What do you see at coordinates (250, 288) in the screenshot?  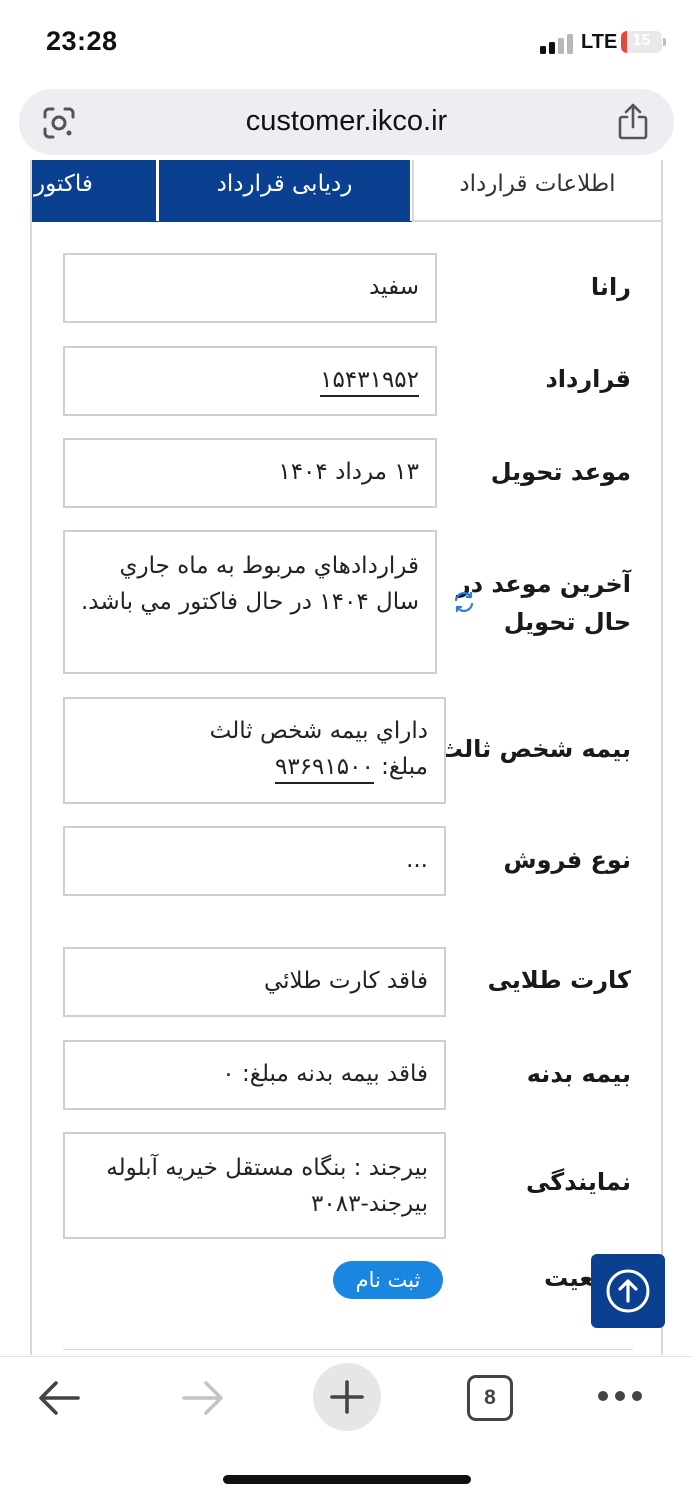 I see `car-color-field: سفید` at bounding box center [250, 288].